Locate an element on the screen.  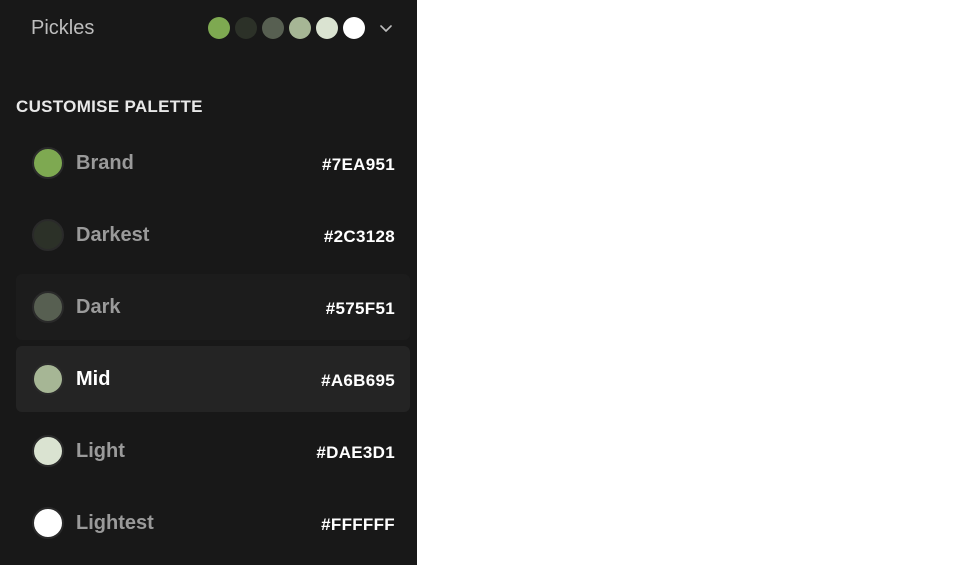
swatch-darkest-icon is located at coordinates (246, 28).